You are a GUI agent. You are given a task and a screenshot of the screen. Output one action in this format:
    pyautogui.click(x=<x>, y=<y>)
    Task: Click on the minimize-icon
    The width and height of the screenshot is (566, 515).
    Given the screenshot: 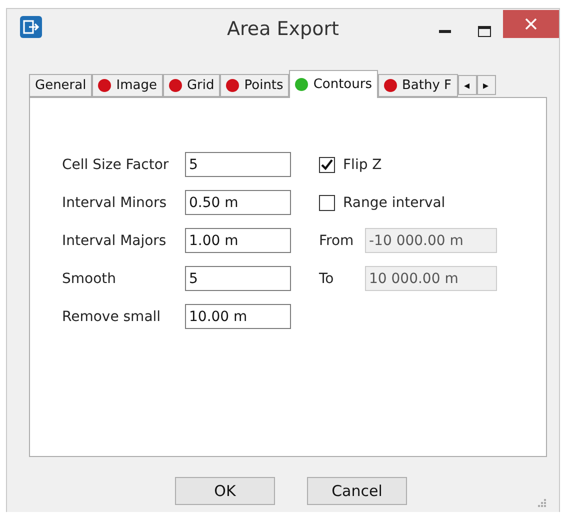 What is the action you would take?
    pyautogui.click(x=445, y=31)
    